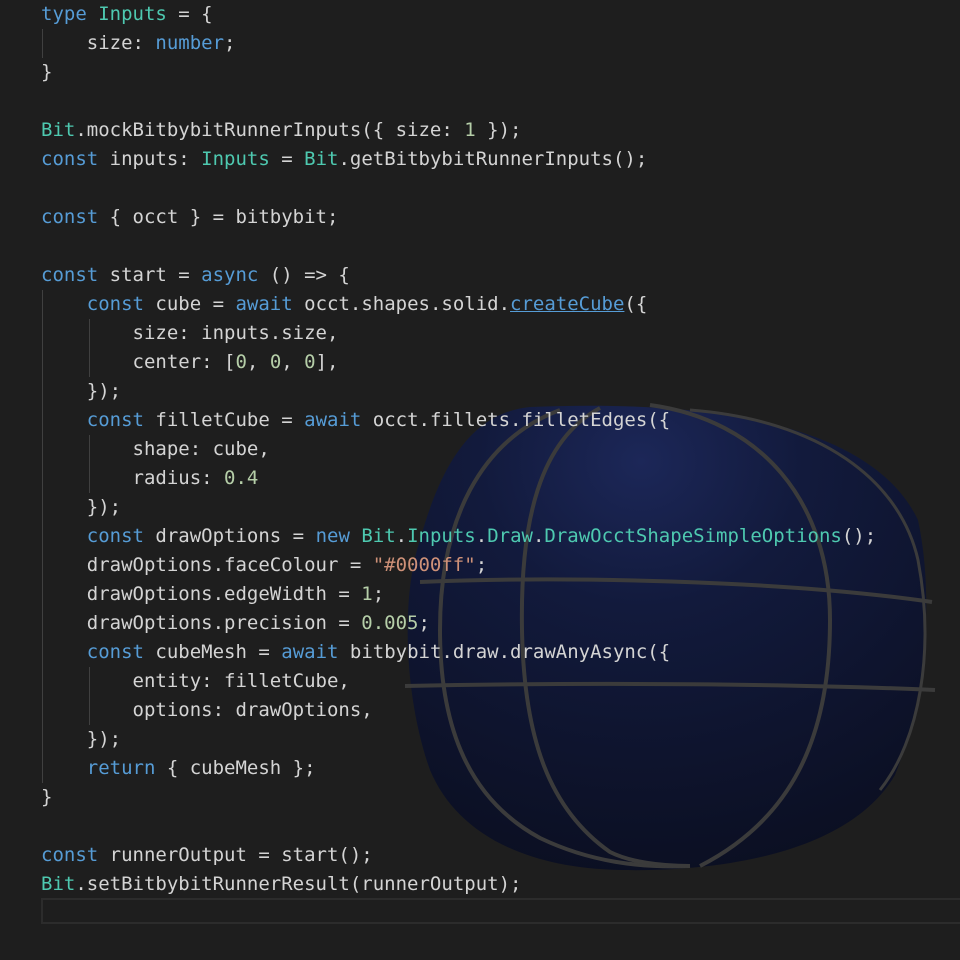 Image resolution: width=960 pixels, height=960 pixels. Describe the element at coordinates (230, 275) in the screenshot. I see `code-token: async` at that location.